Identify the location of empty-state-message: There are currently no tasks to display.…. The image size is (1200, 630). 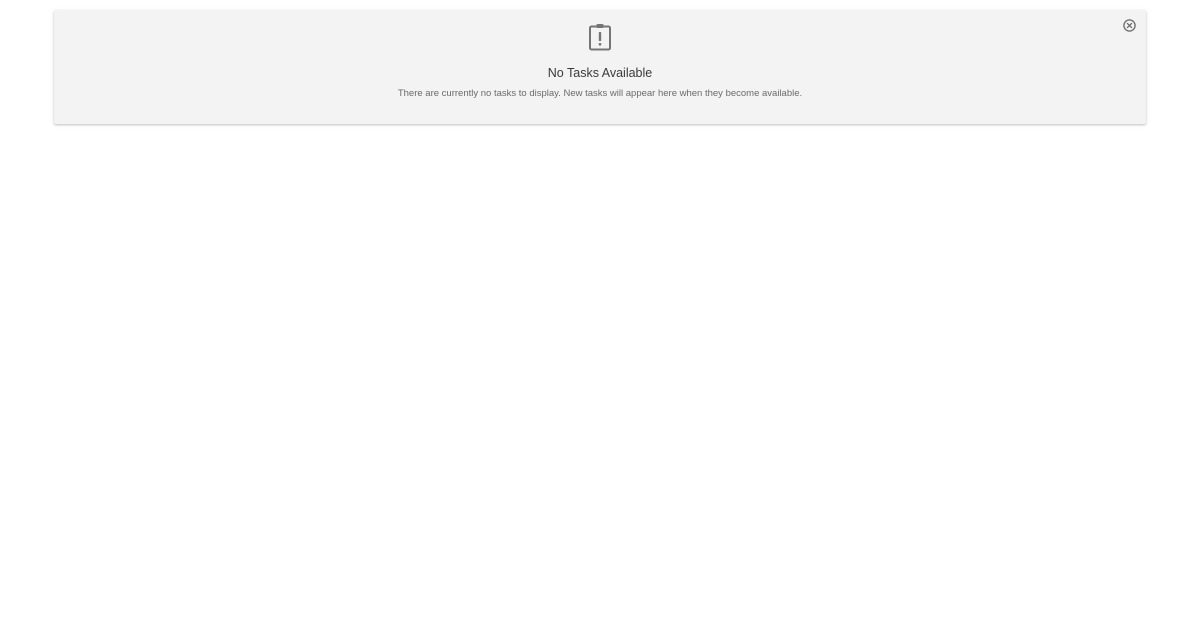
(600, 93).